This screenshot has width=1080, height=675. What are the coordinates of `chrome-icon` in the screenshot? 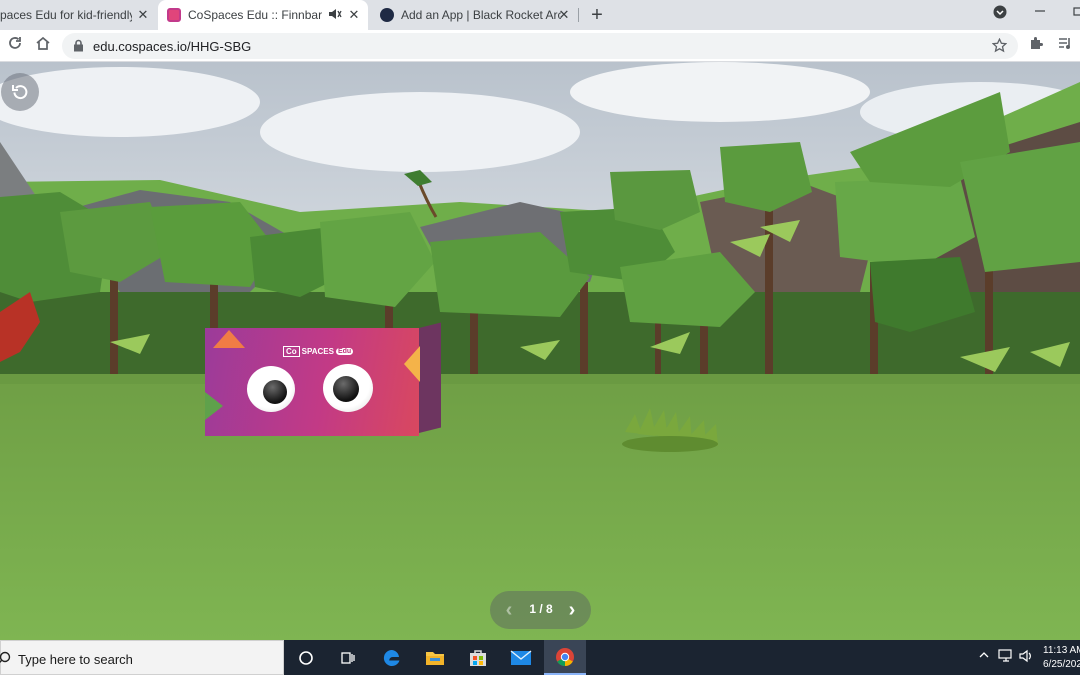 It's located at (565, 656).